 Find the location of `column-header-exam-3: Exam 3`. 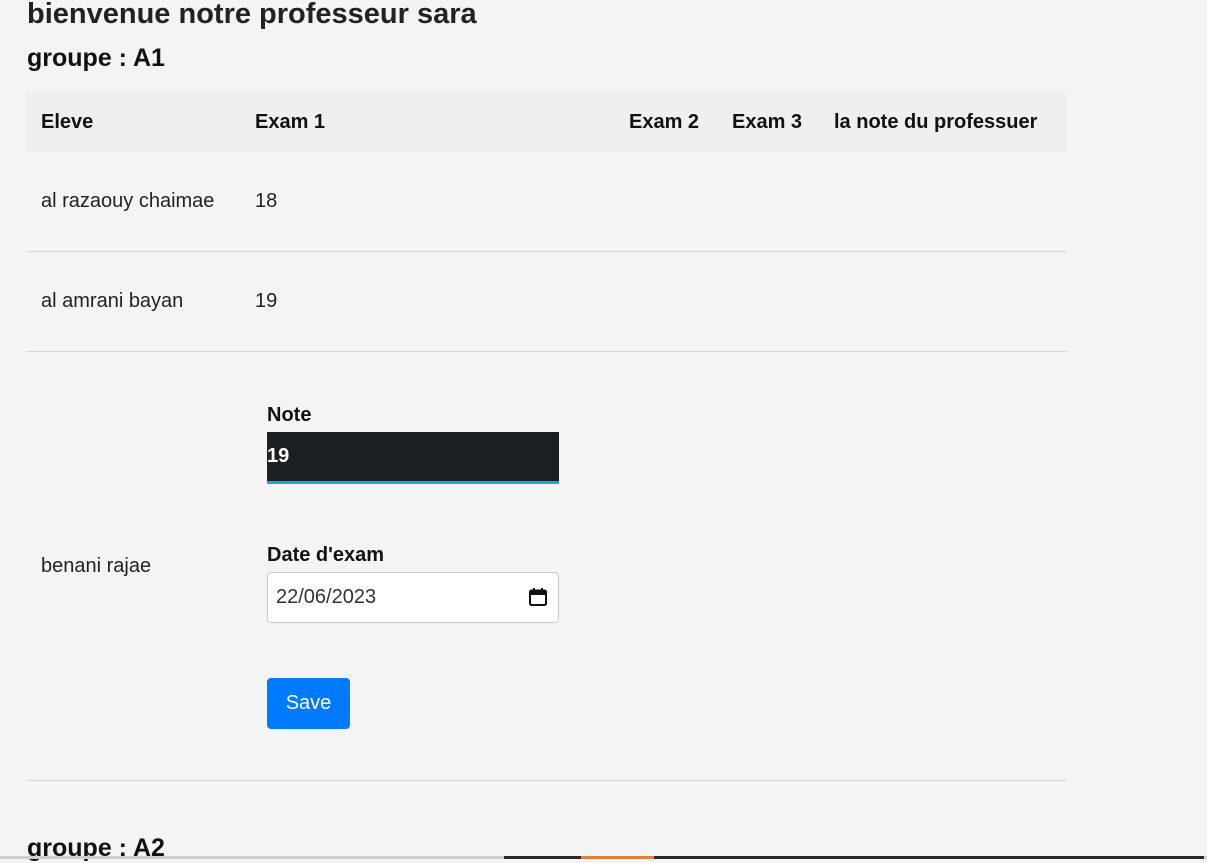

column-header-exam-3: Exam 3 is located at coordinates (767, 121).